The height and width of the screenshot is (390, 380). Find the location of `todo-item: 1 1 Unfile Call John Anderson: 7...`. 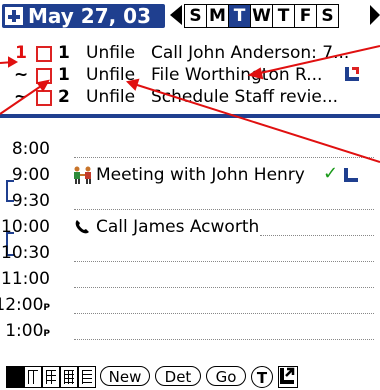

todo-item: 1 1 Unfile Call John Anderson: 7... is located at coordinates (190, 53).